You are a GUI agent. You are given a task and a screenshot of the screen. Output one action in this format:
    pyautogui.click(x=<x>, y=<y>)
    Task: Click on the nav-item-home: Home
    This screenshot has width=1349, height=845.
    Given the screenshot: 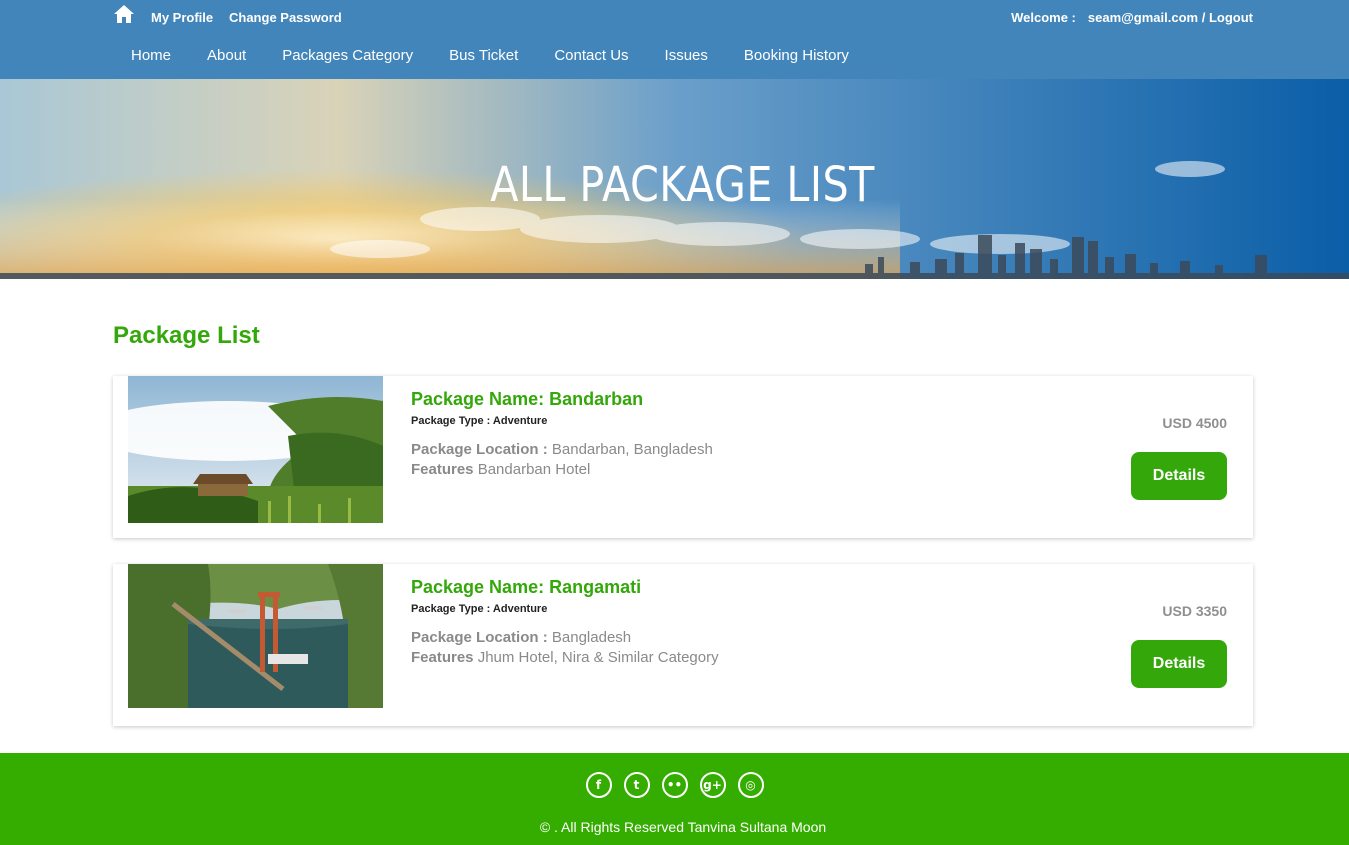 What is the action you would take?
    pyautogui.click(x=151, y=58)
    